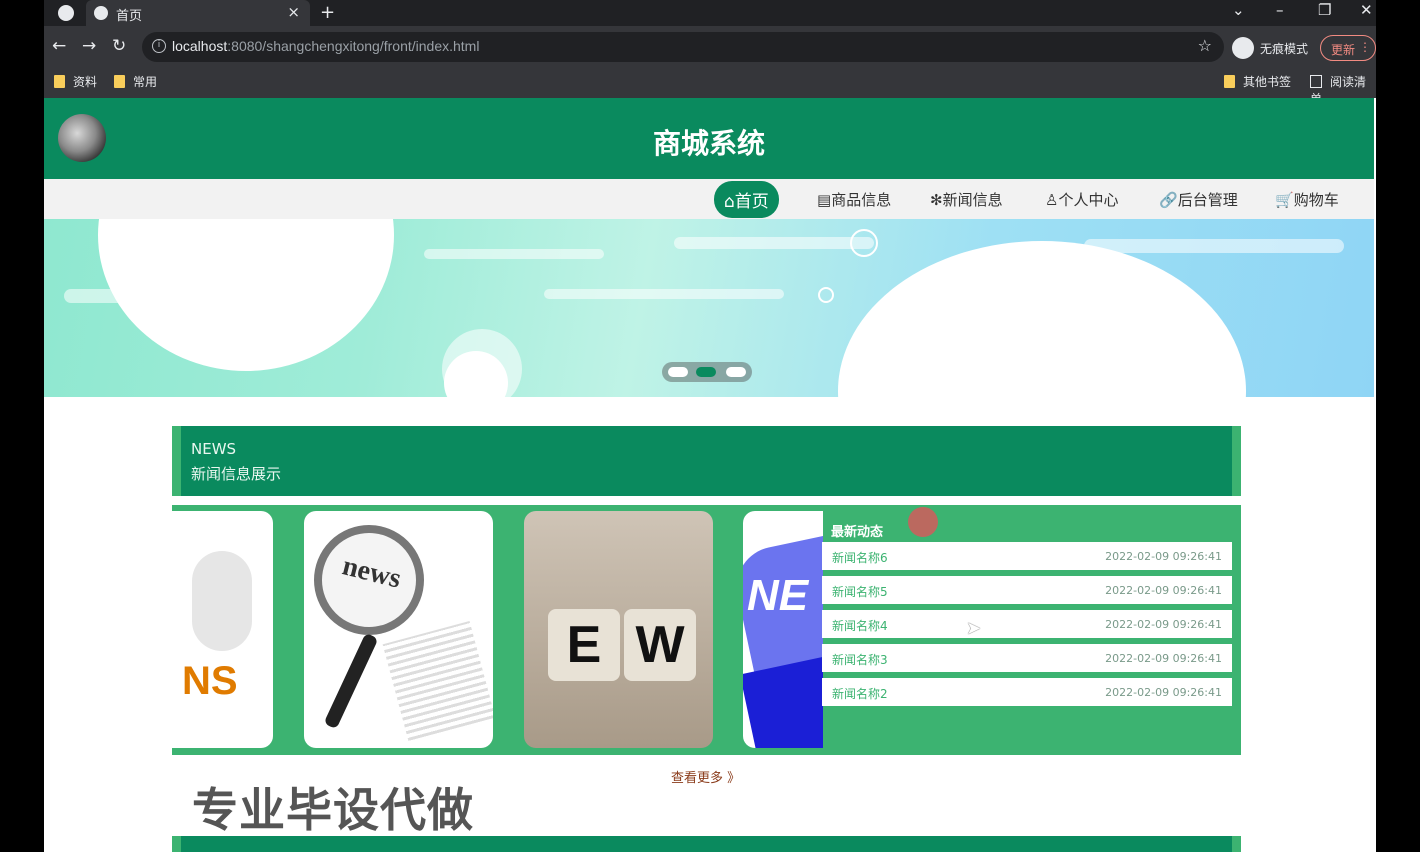 The width and height of the screenshot is (1420, 852). Describe the element at coordinates (66, 13) in the screenshot. I see `browser-logo-icon` at that location.